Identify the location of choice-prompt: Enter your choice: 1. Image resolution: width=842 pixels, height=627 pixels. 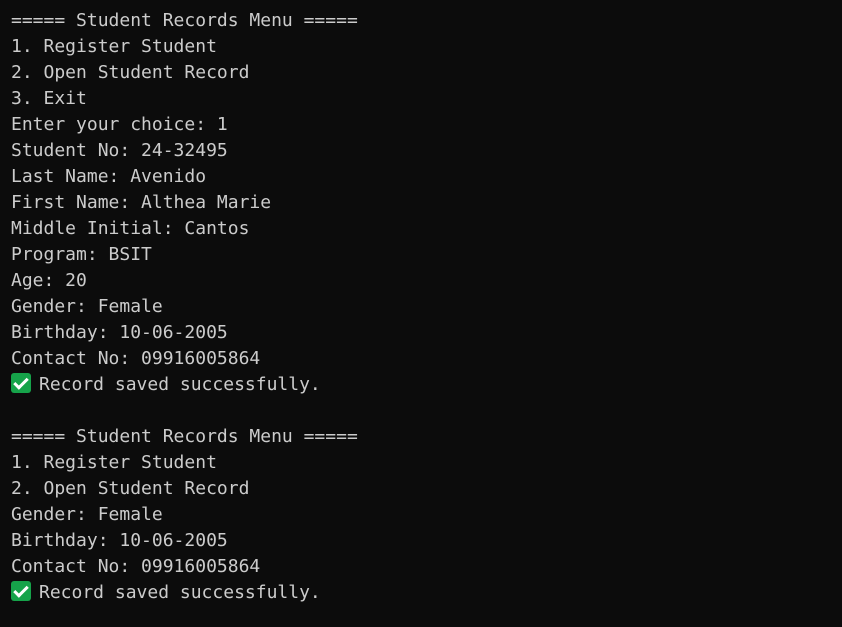
(119, 124).